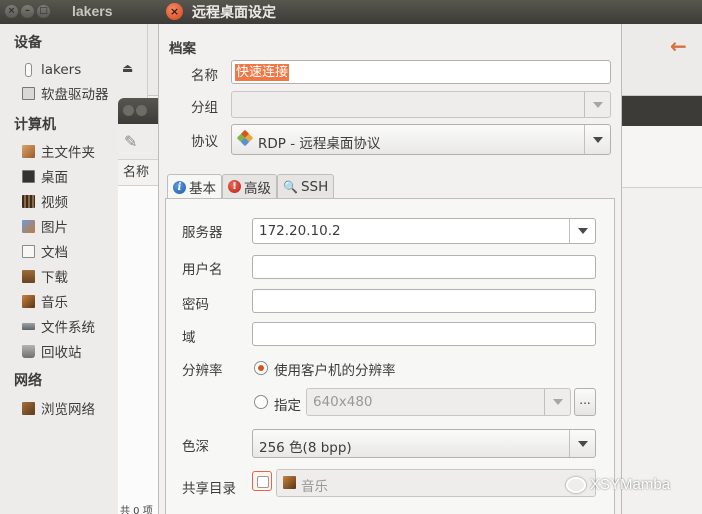  Describe the element at coordinates (234, 13) in the screenshot. I see `dialog-title: 远程桌面设定` at that location.